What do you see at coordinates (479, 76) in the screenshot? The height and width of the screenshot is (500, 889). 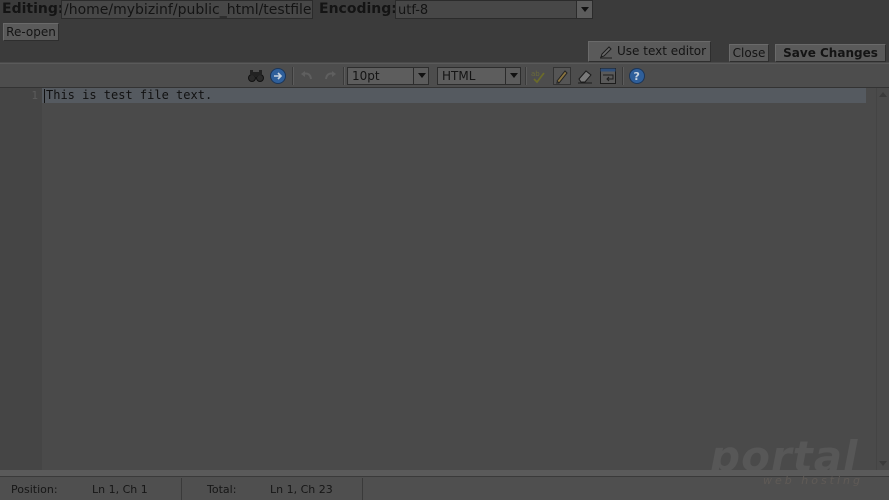 I see `syntax-select: HTML` at bounding box center [479, 76].